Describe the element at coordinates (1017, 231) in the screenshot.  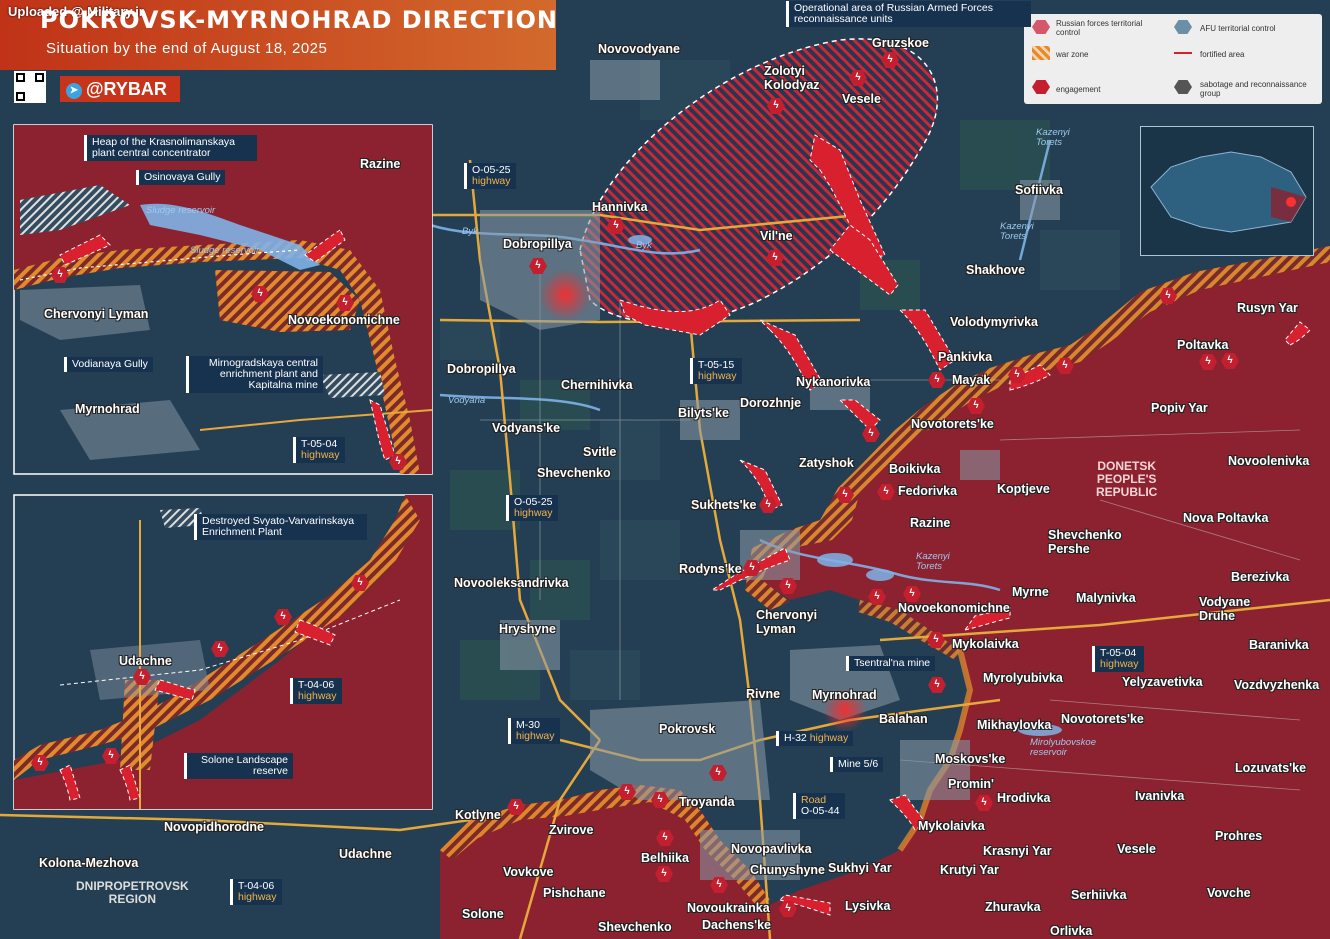
I see `river-kazenyi-2: Kazenyi Torets` at that location.